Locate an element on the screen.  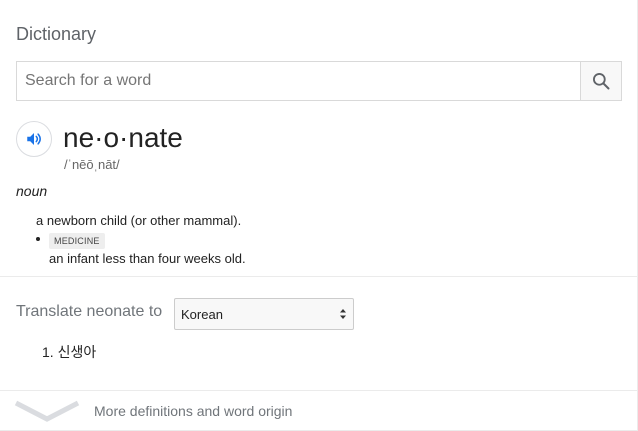
pronunciation-button is located at coordinates (34, 139).